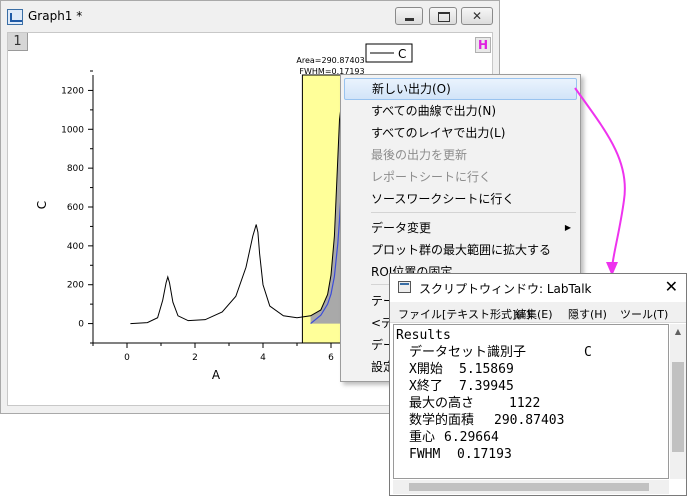  I want to click on script-close-button: ✕, so click(671, 287).